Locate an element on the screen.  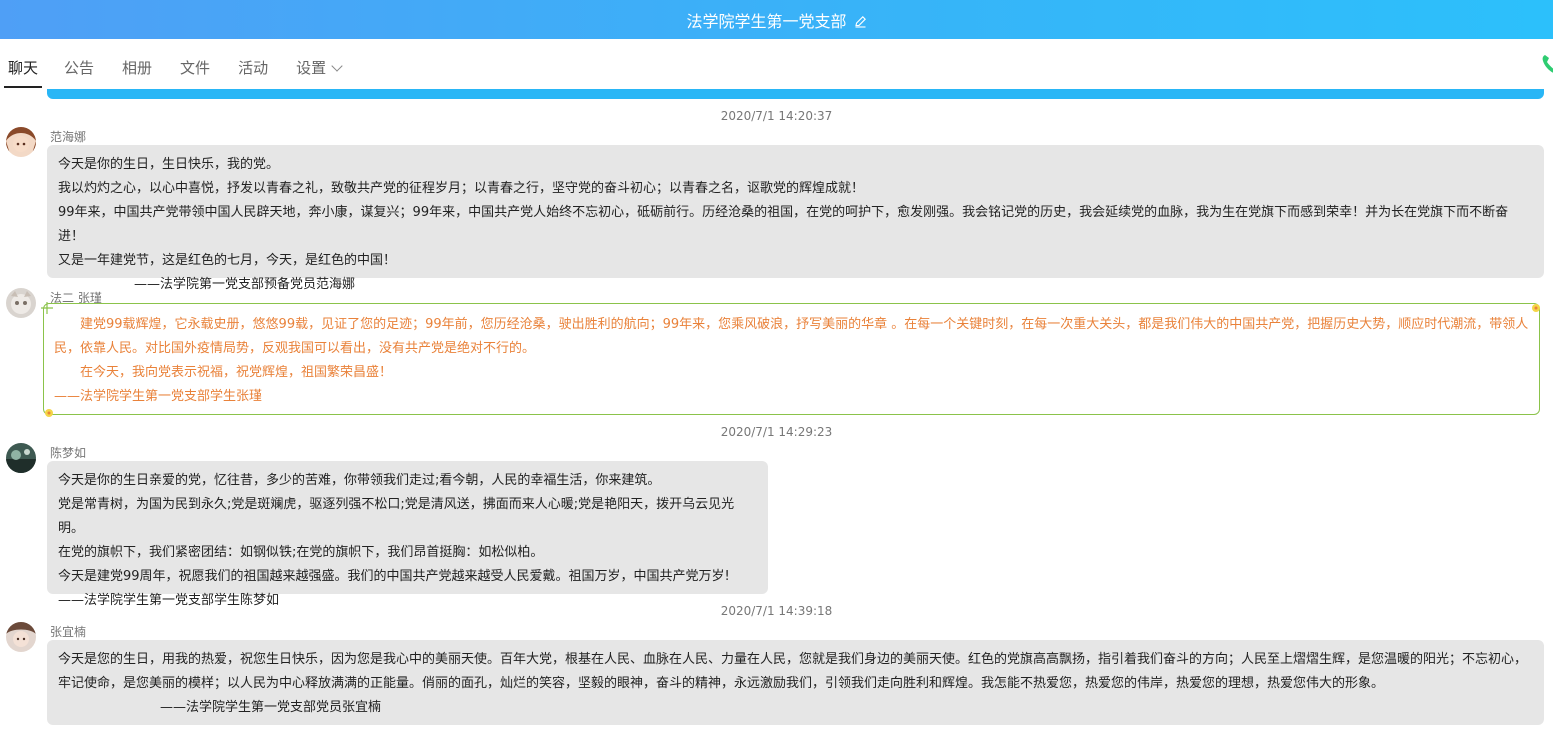
tab-activity: 活动 is located at coordinates (253, 63).